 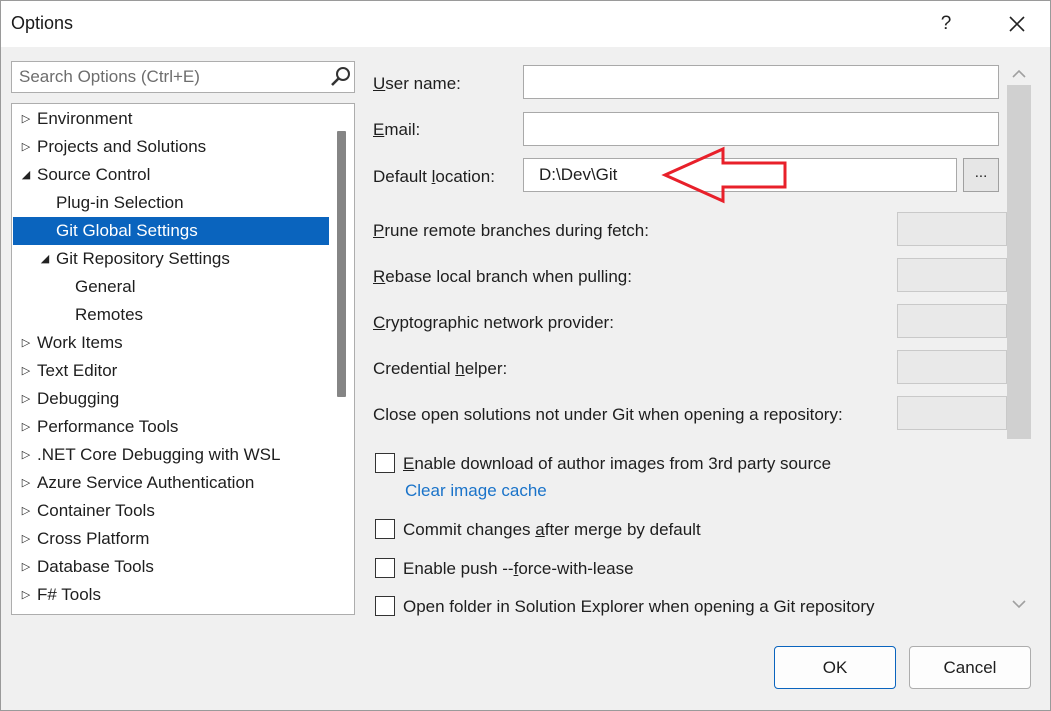 What do you see at coordinates (385, 606) in the screenshot?
I see `open-folder-checkbox` at bounding box center [385, 606].